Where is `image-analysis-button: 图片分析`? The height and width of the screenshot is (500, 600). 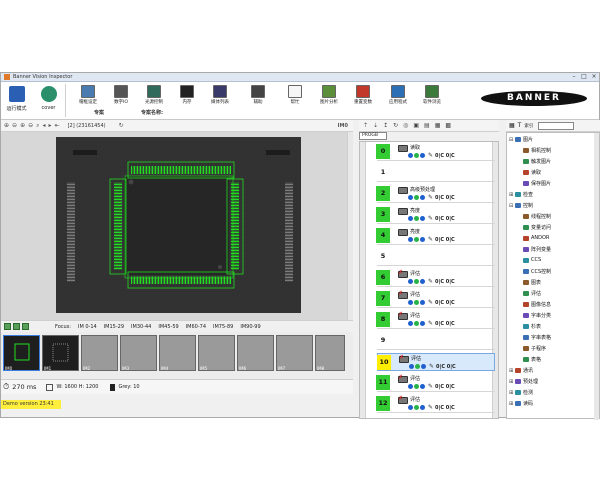
image-analysis-button: 图片分析 is located at coordinates (329, 96).